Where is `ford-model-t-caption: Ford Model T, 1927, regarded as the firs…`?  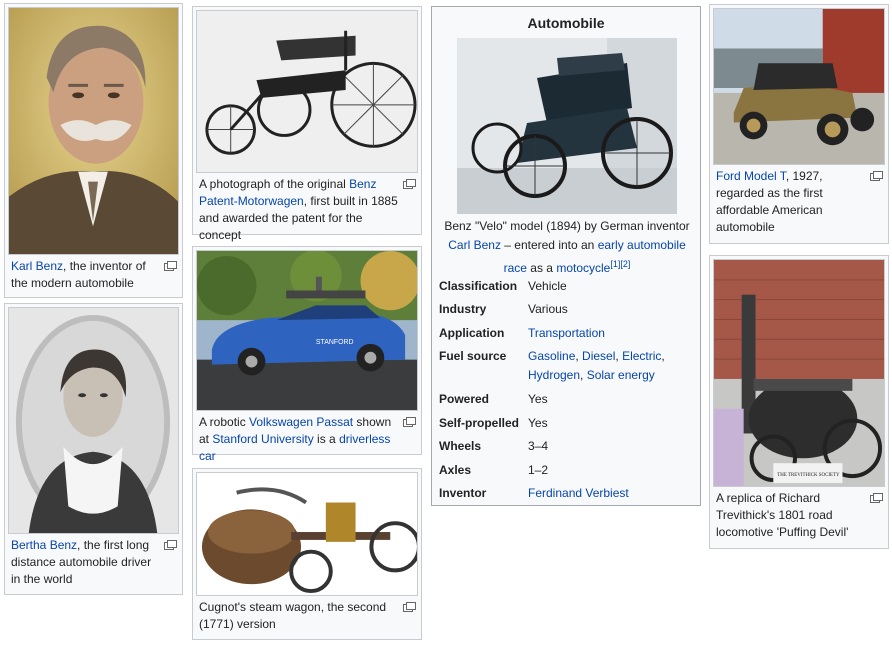 ford-model-t-caption: Ford Model T, 1927, regarded as the firs… is located at coordinates (799, 200).